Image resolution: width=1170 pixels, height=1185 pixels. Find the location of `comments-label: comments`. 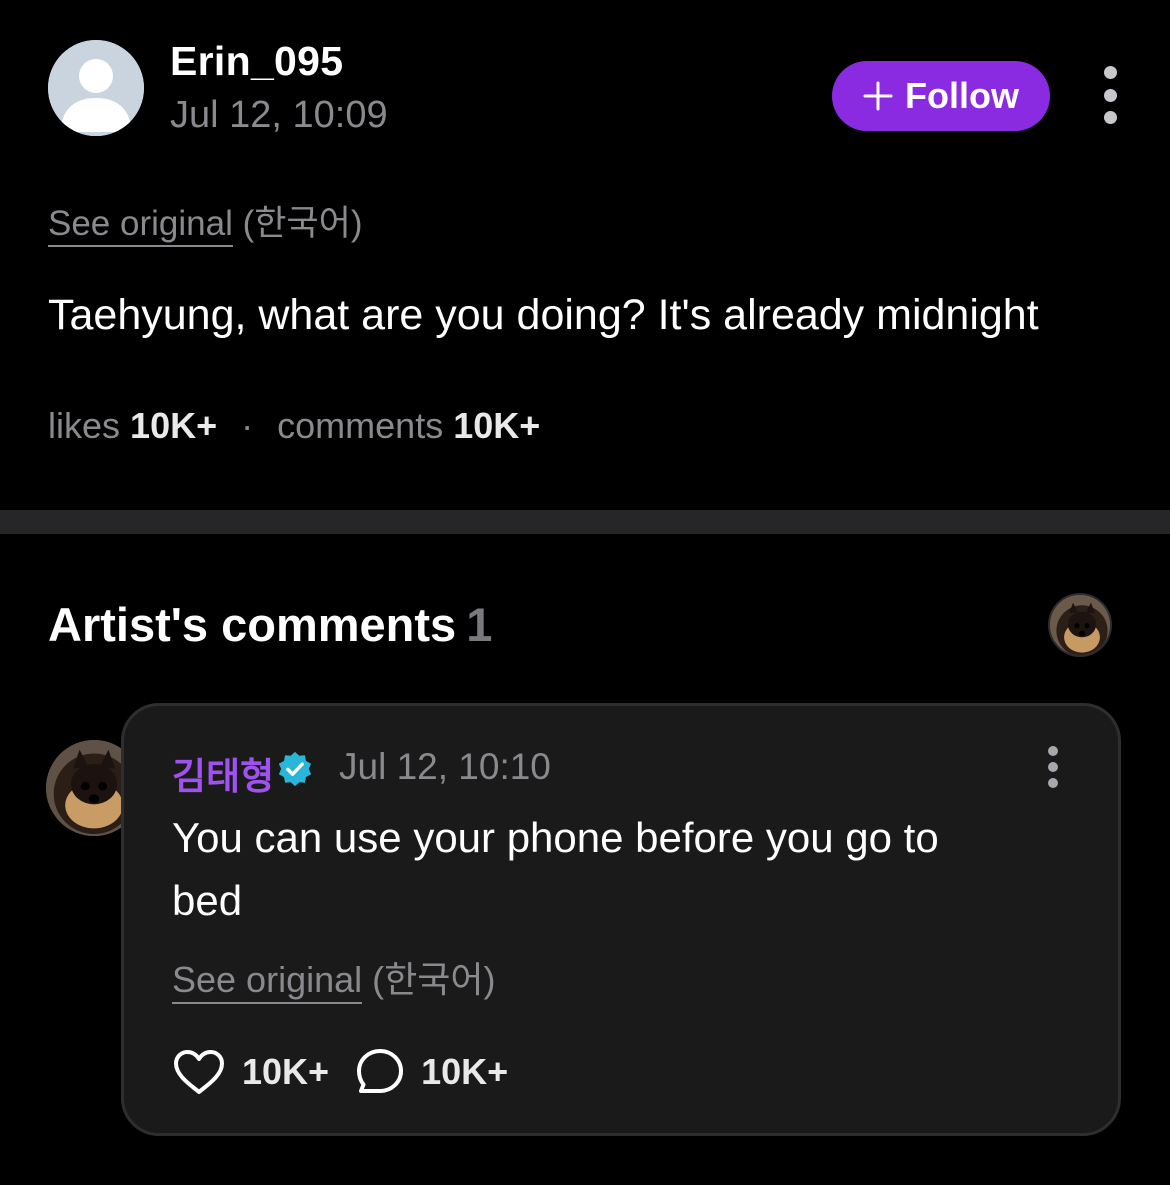

comments-label: comments is located at coordinates (360, 425).